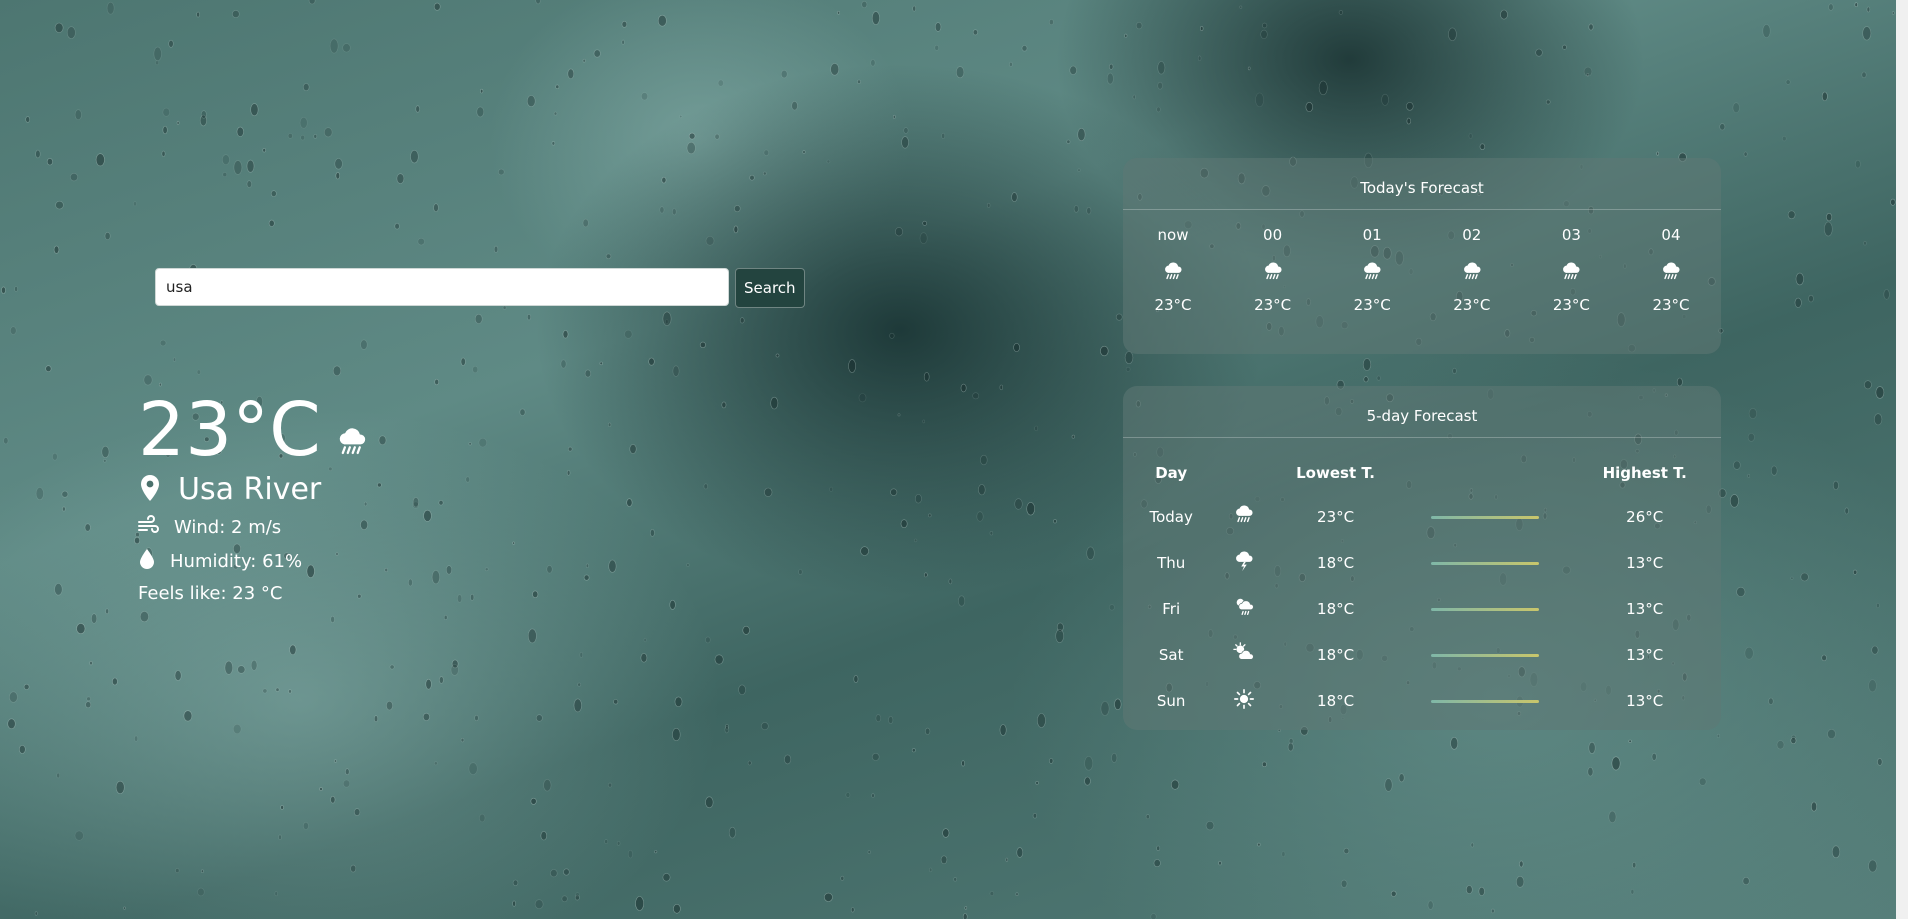 The height and width of the screenshot is (919, 1908). I want to click on day-name: Fri, so click(1171, 609).